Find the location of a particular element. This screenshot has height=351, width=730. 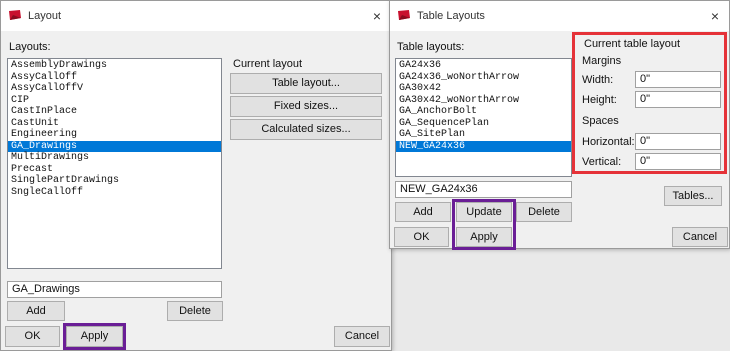

layouts-list-item: AssyCallOff is located at coordinates (114, 78).